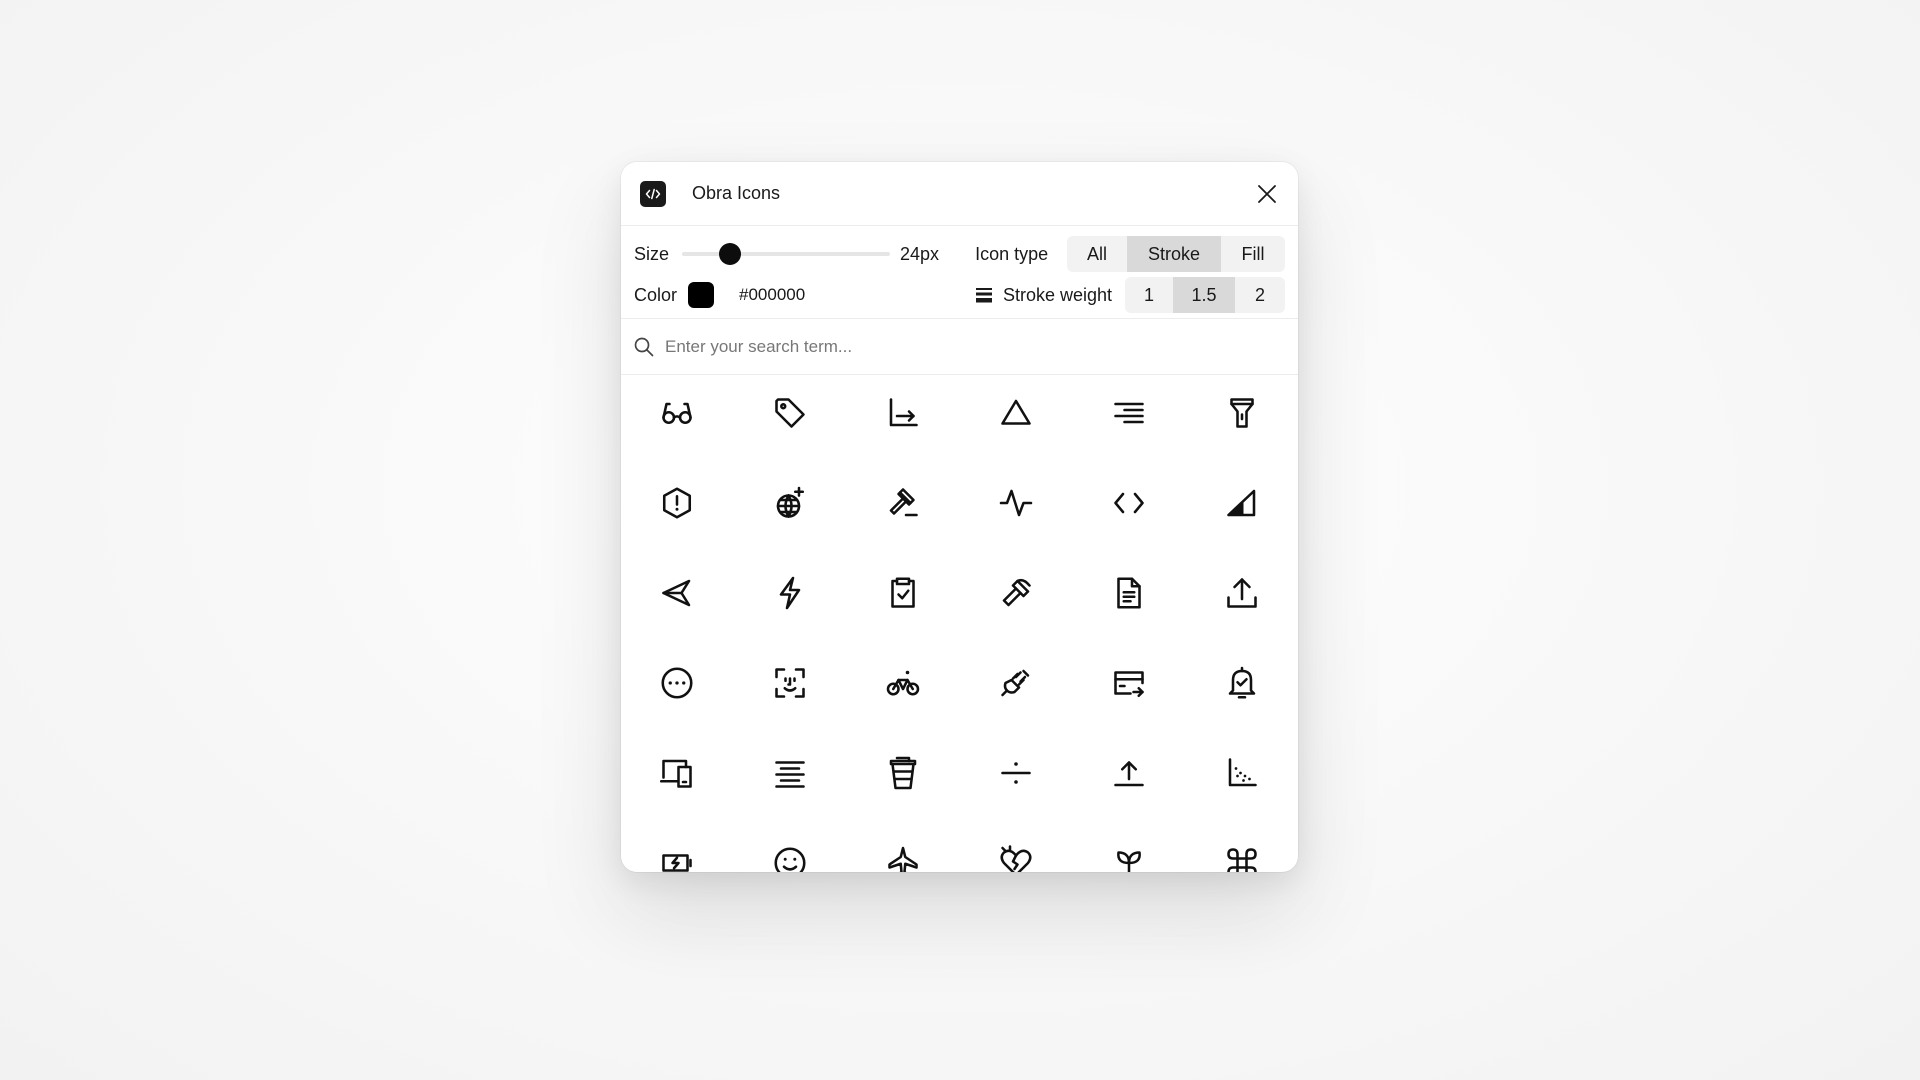 This screenshot has height=1080, width=1920. What do you see at coordinates (653, 193) in the screenshot?
I see `code-logo-icon` at bounding box center [653, 193].